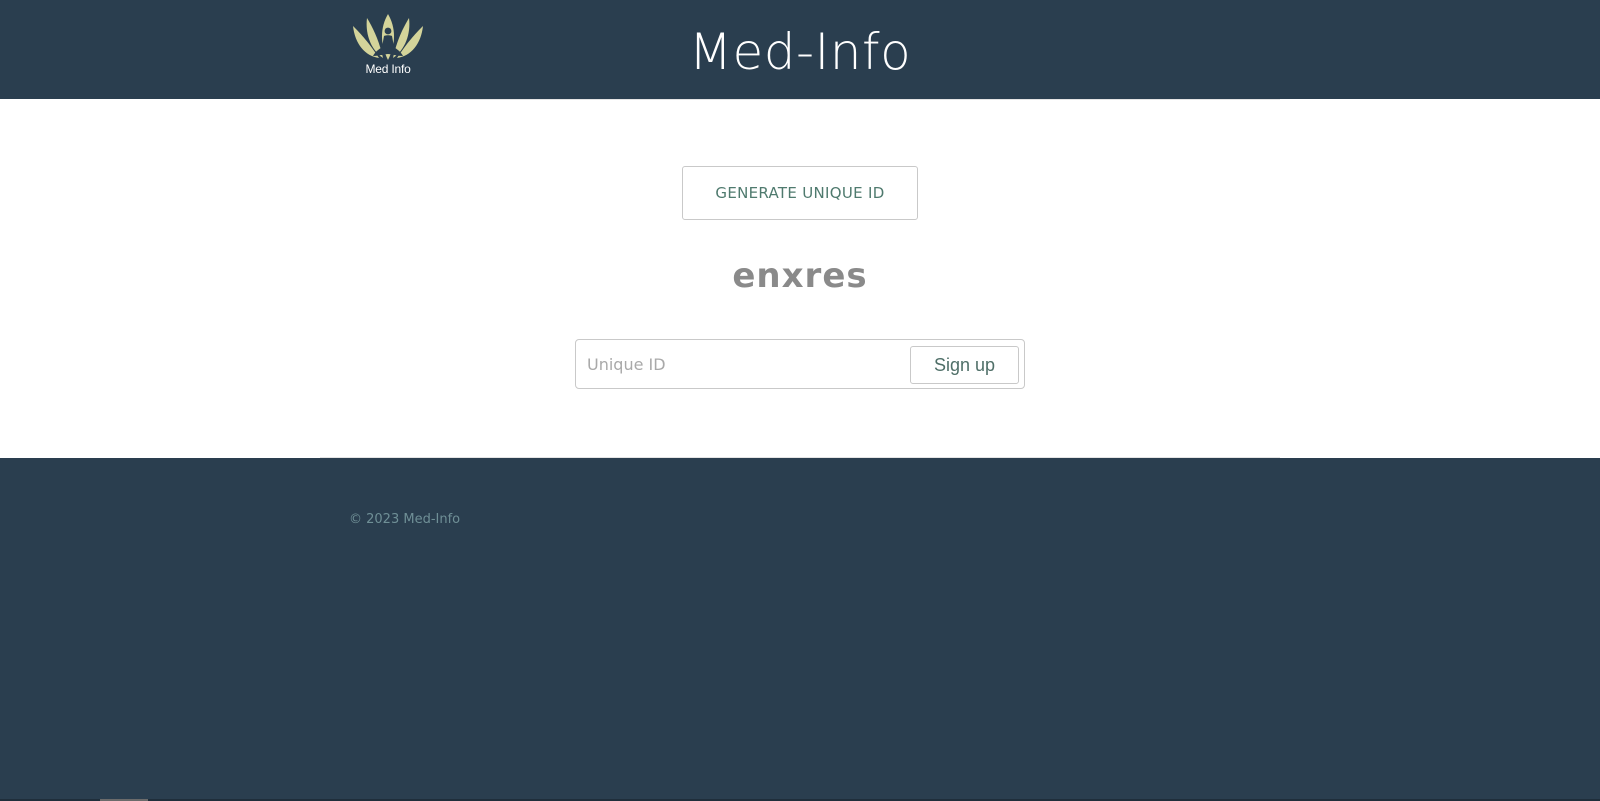  What do you see at coordinates (964, 365) in the screenshot?
I see `signup-button: Sign up` at bounding box center [964, 365].